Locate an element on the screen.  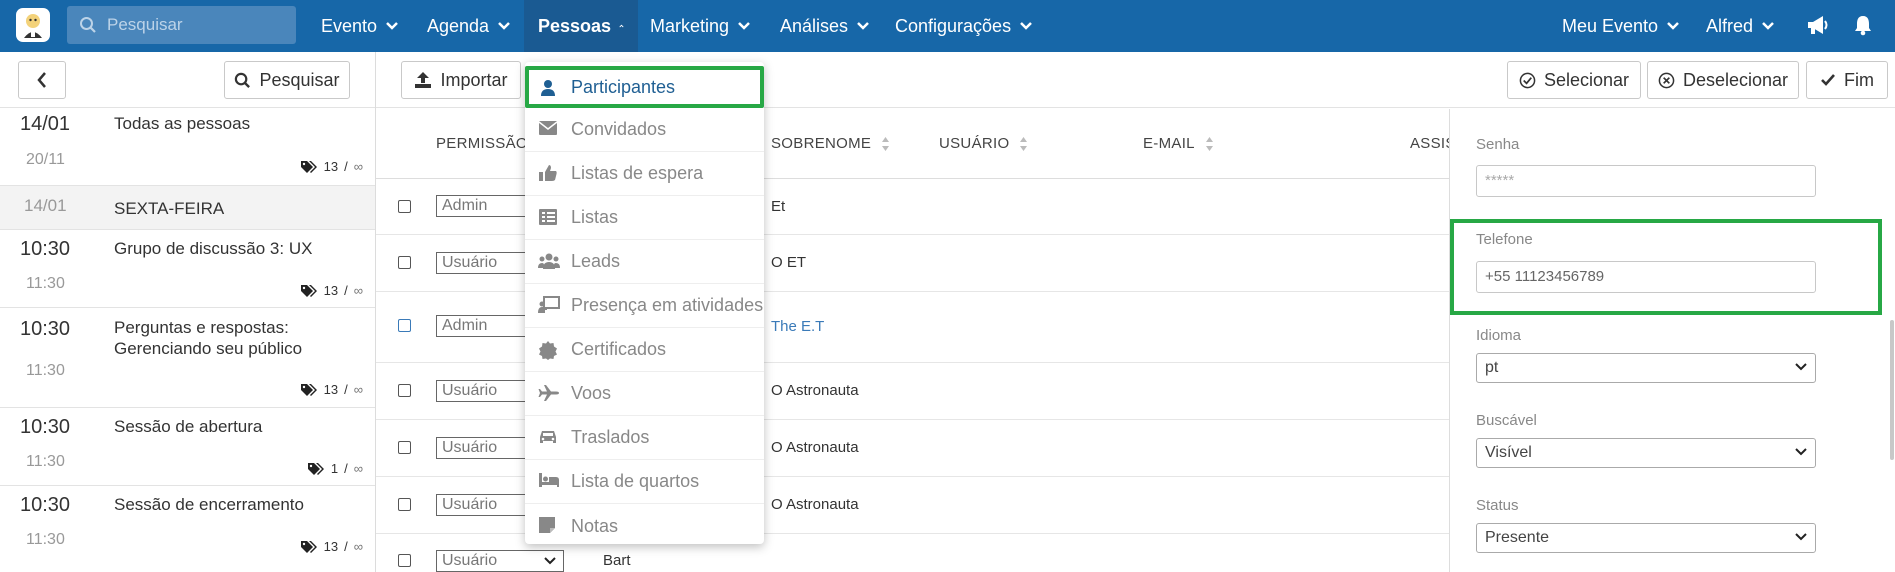
menu-item-notas: Notas is located at coordinates (644, 526).